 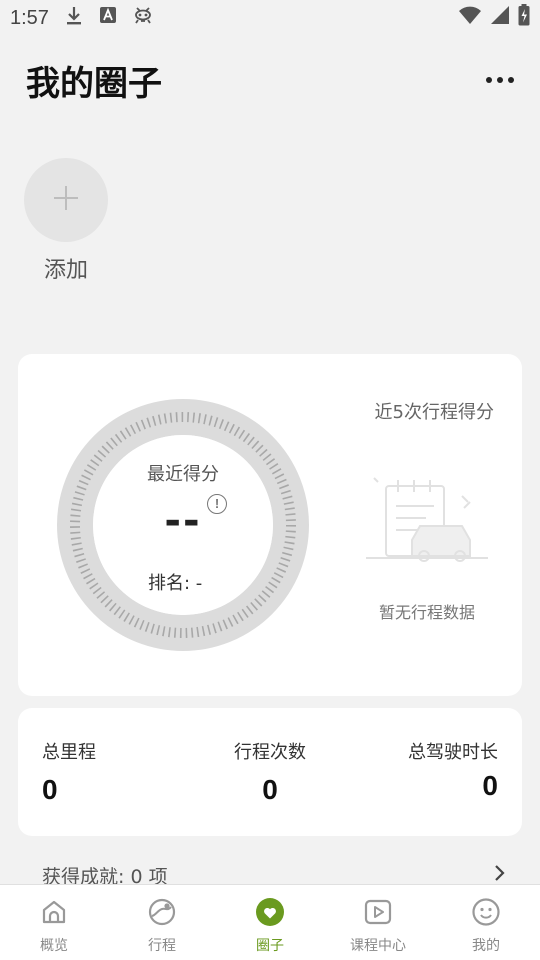 What do you see at coordinates (453, 752) in the screenshot?
I see `stat-label: 总驾驶时长` at bounding box center [453, 752].